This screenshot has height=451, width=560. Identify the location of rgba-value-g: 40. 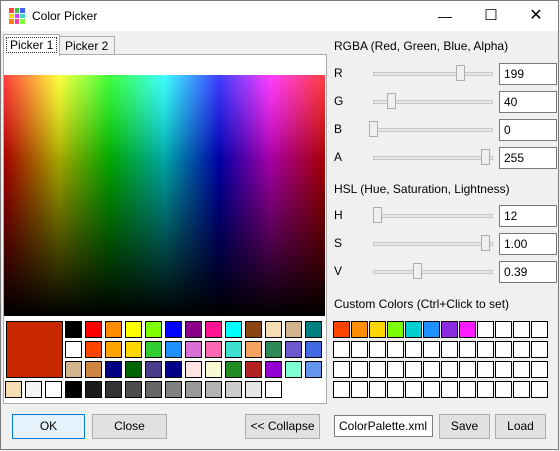
(528, 102).